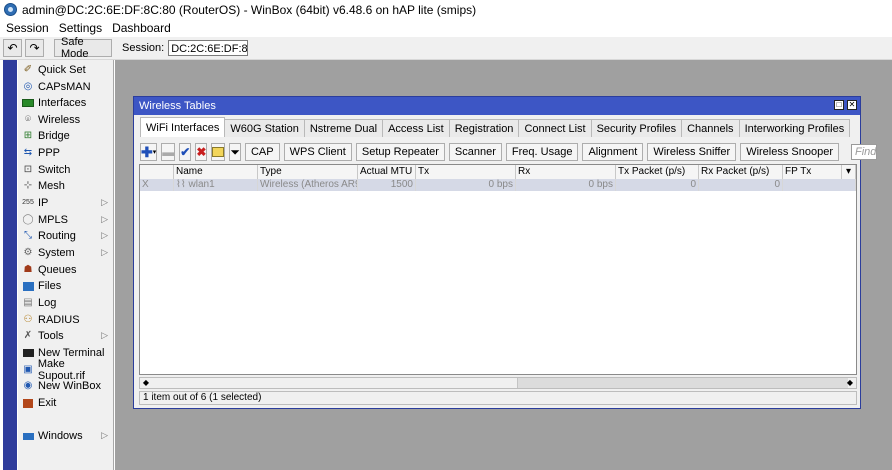  I want to click on column-header-rx-packet: Rx Packet (p/s), so click(741, 172).